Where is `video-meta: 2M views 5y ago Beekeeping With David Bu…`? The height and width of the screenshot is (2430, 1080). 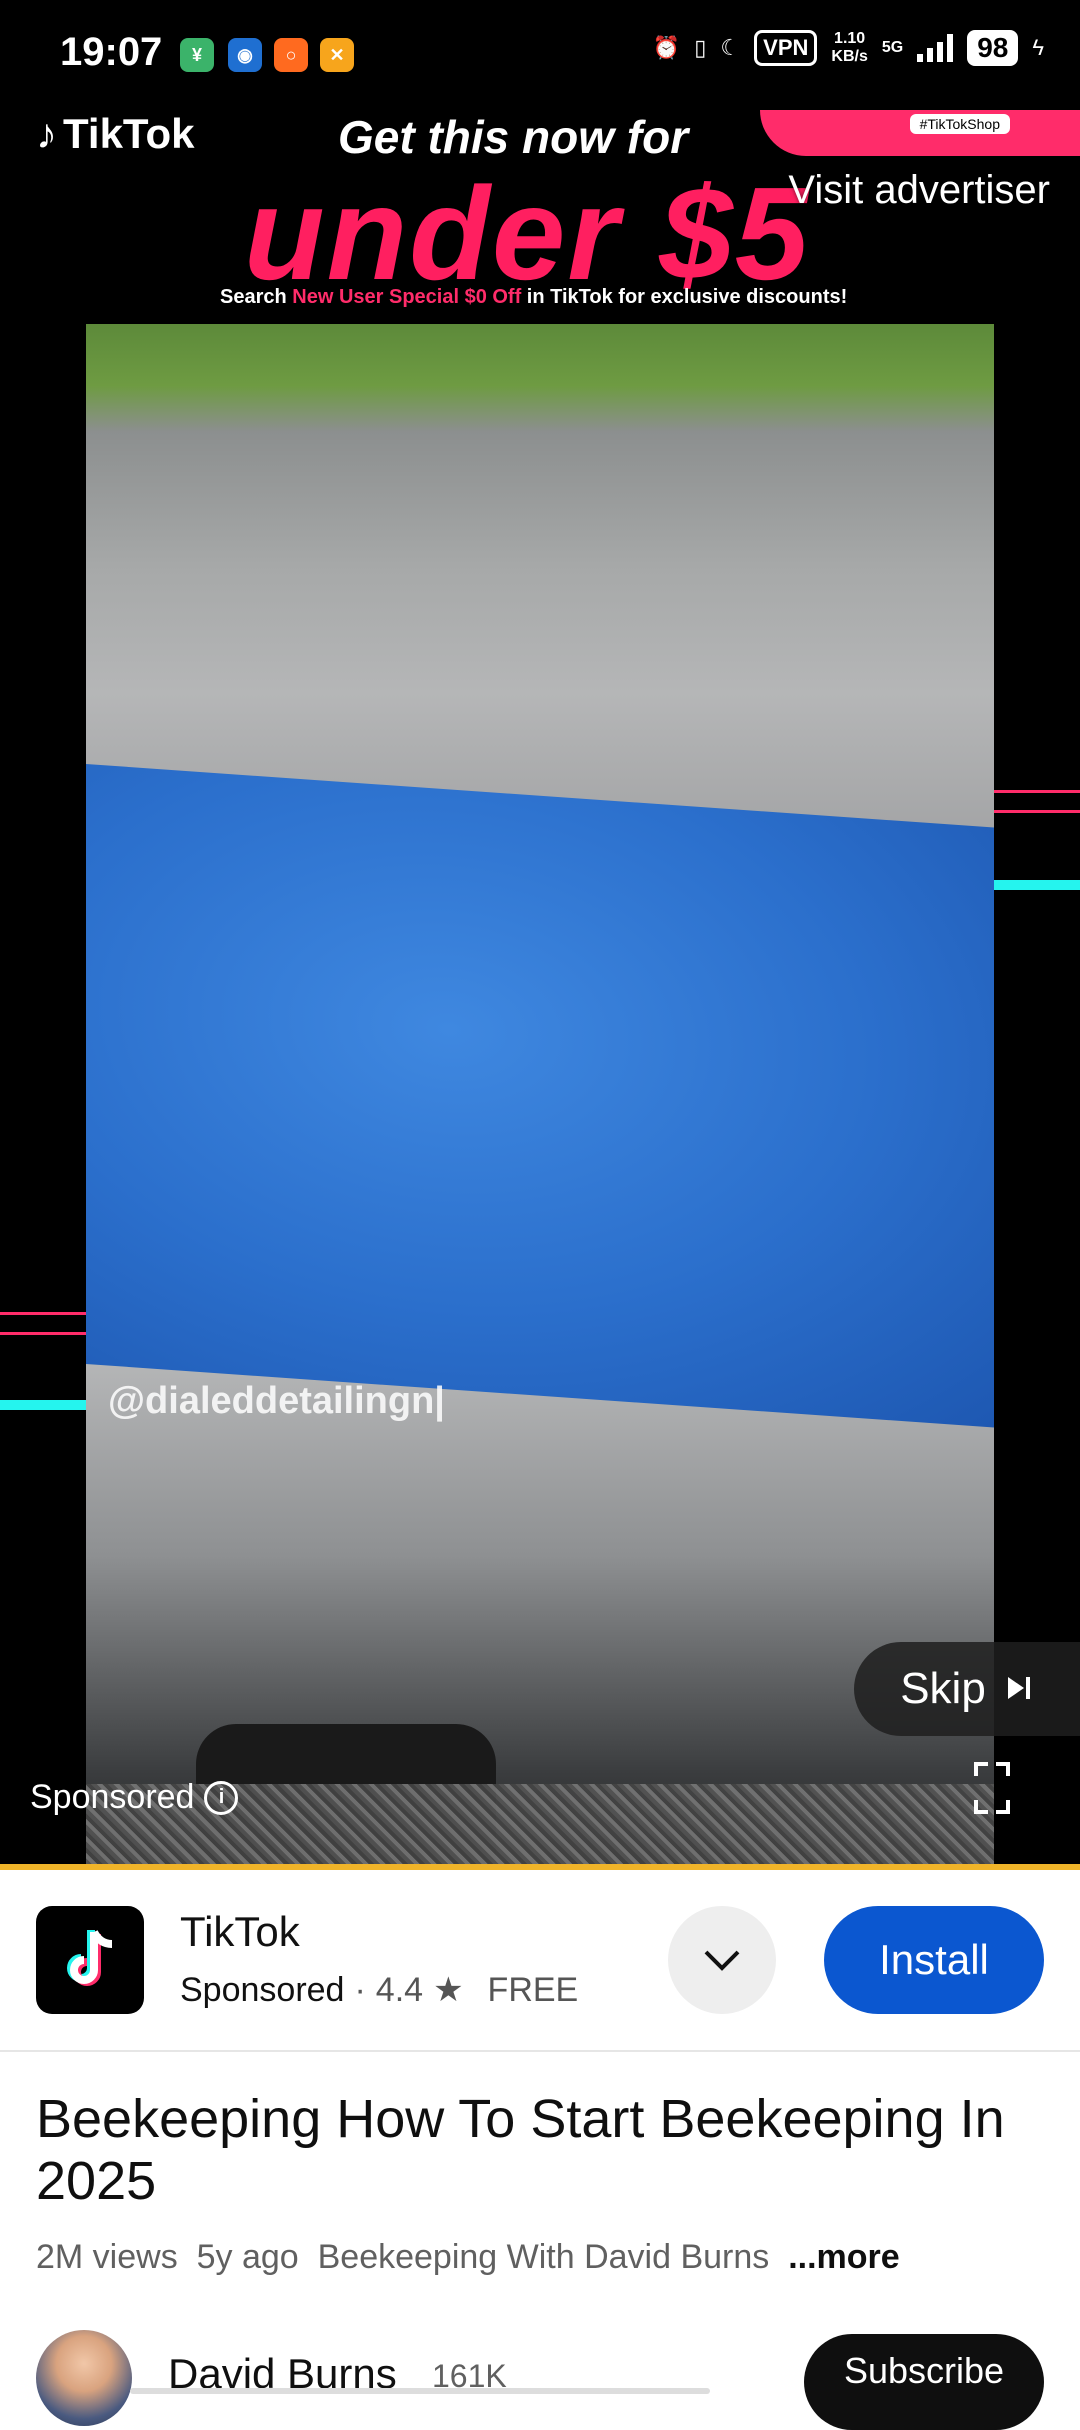 video-meta: 2M views 5y ago Beekeeping With David Bu… is located at coordinates (468, 2257).